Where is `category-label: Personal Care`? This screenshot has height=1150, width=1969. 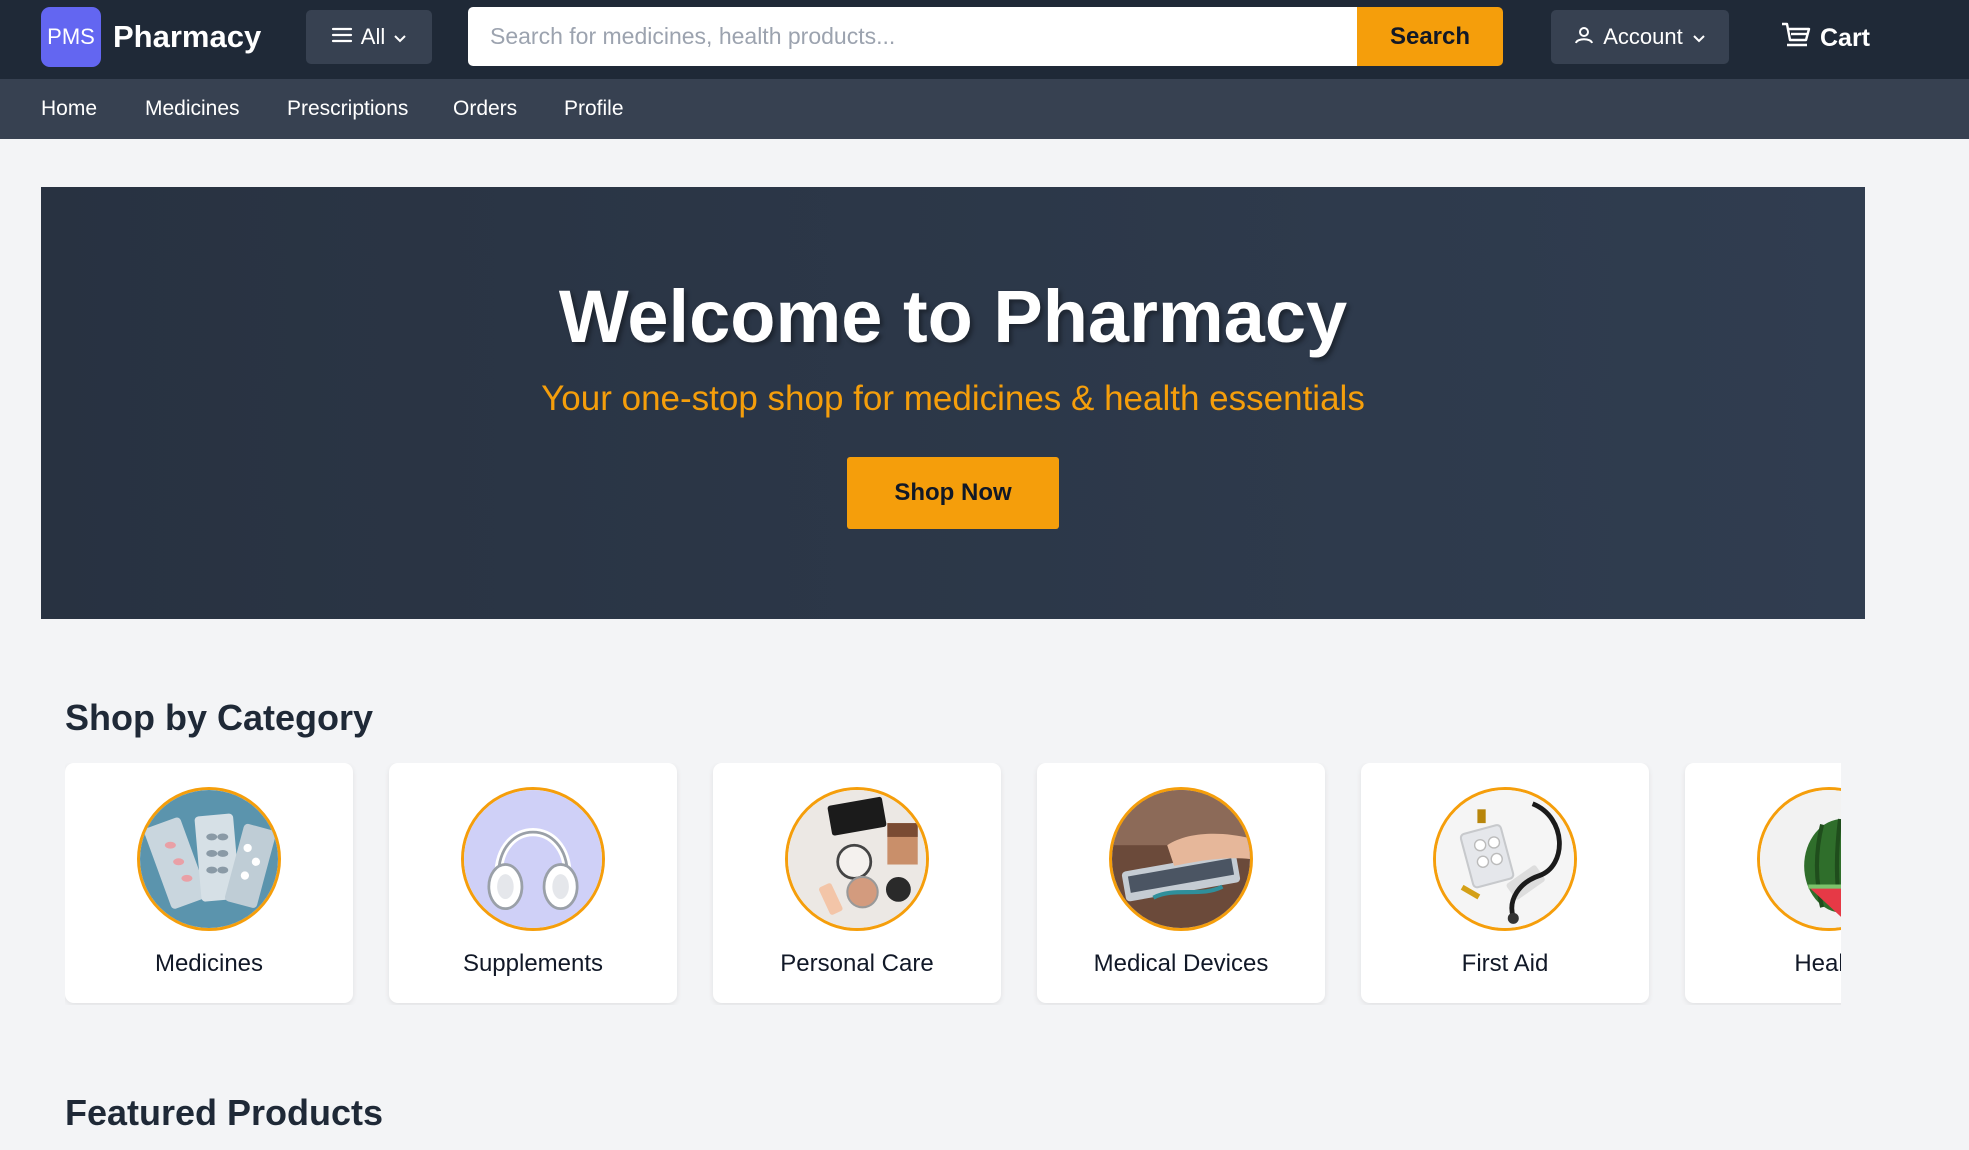
category-label: Personal Care is located at coordinates (857, 963).